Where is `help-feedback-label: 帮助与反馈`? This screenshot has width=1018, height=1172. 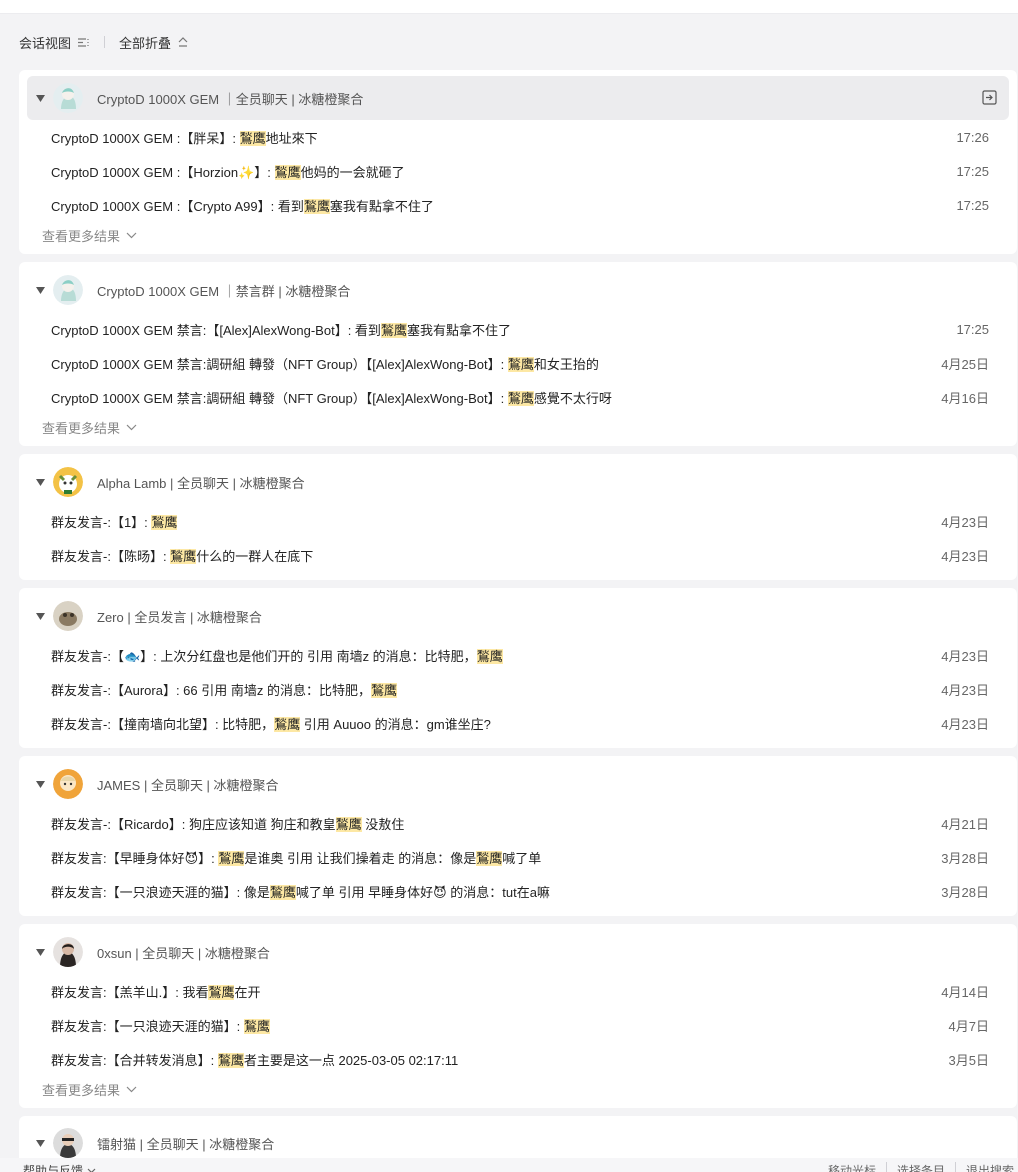 help-feedback-label: 帮助与反馈 is located at coordinates (53, 1168).